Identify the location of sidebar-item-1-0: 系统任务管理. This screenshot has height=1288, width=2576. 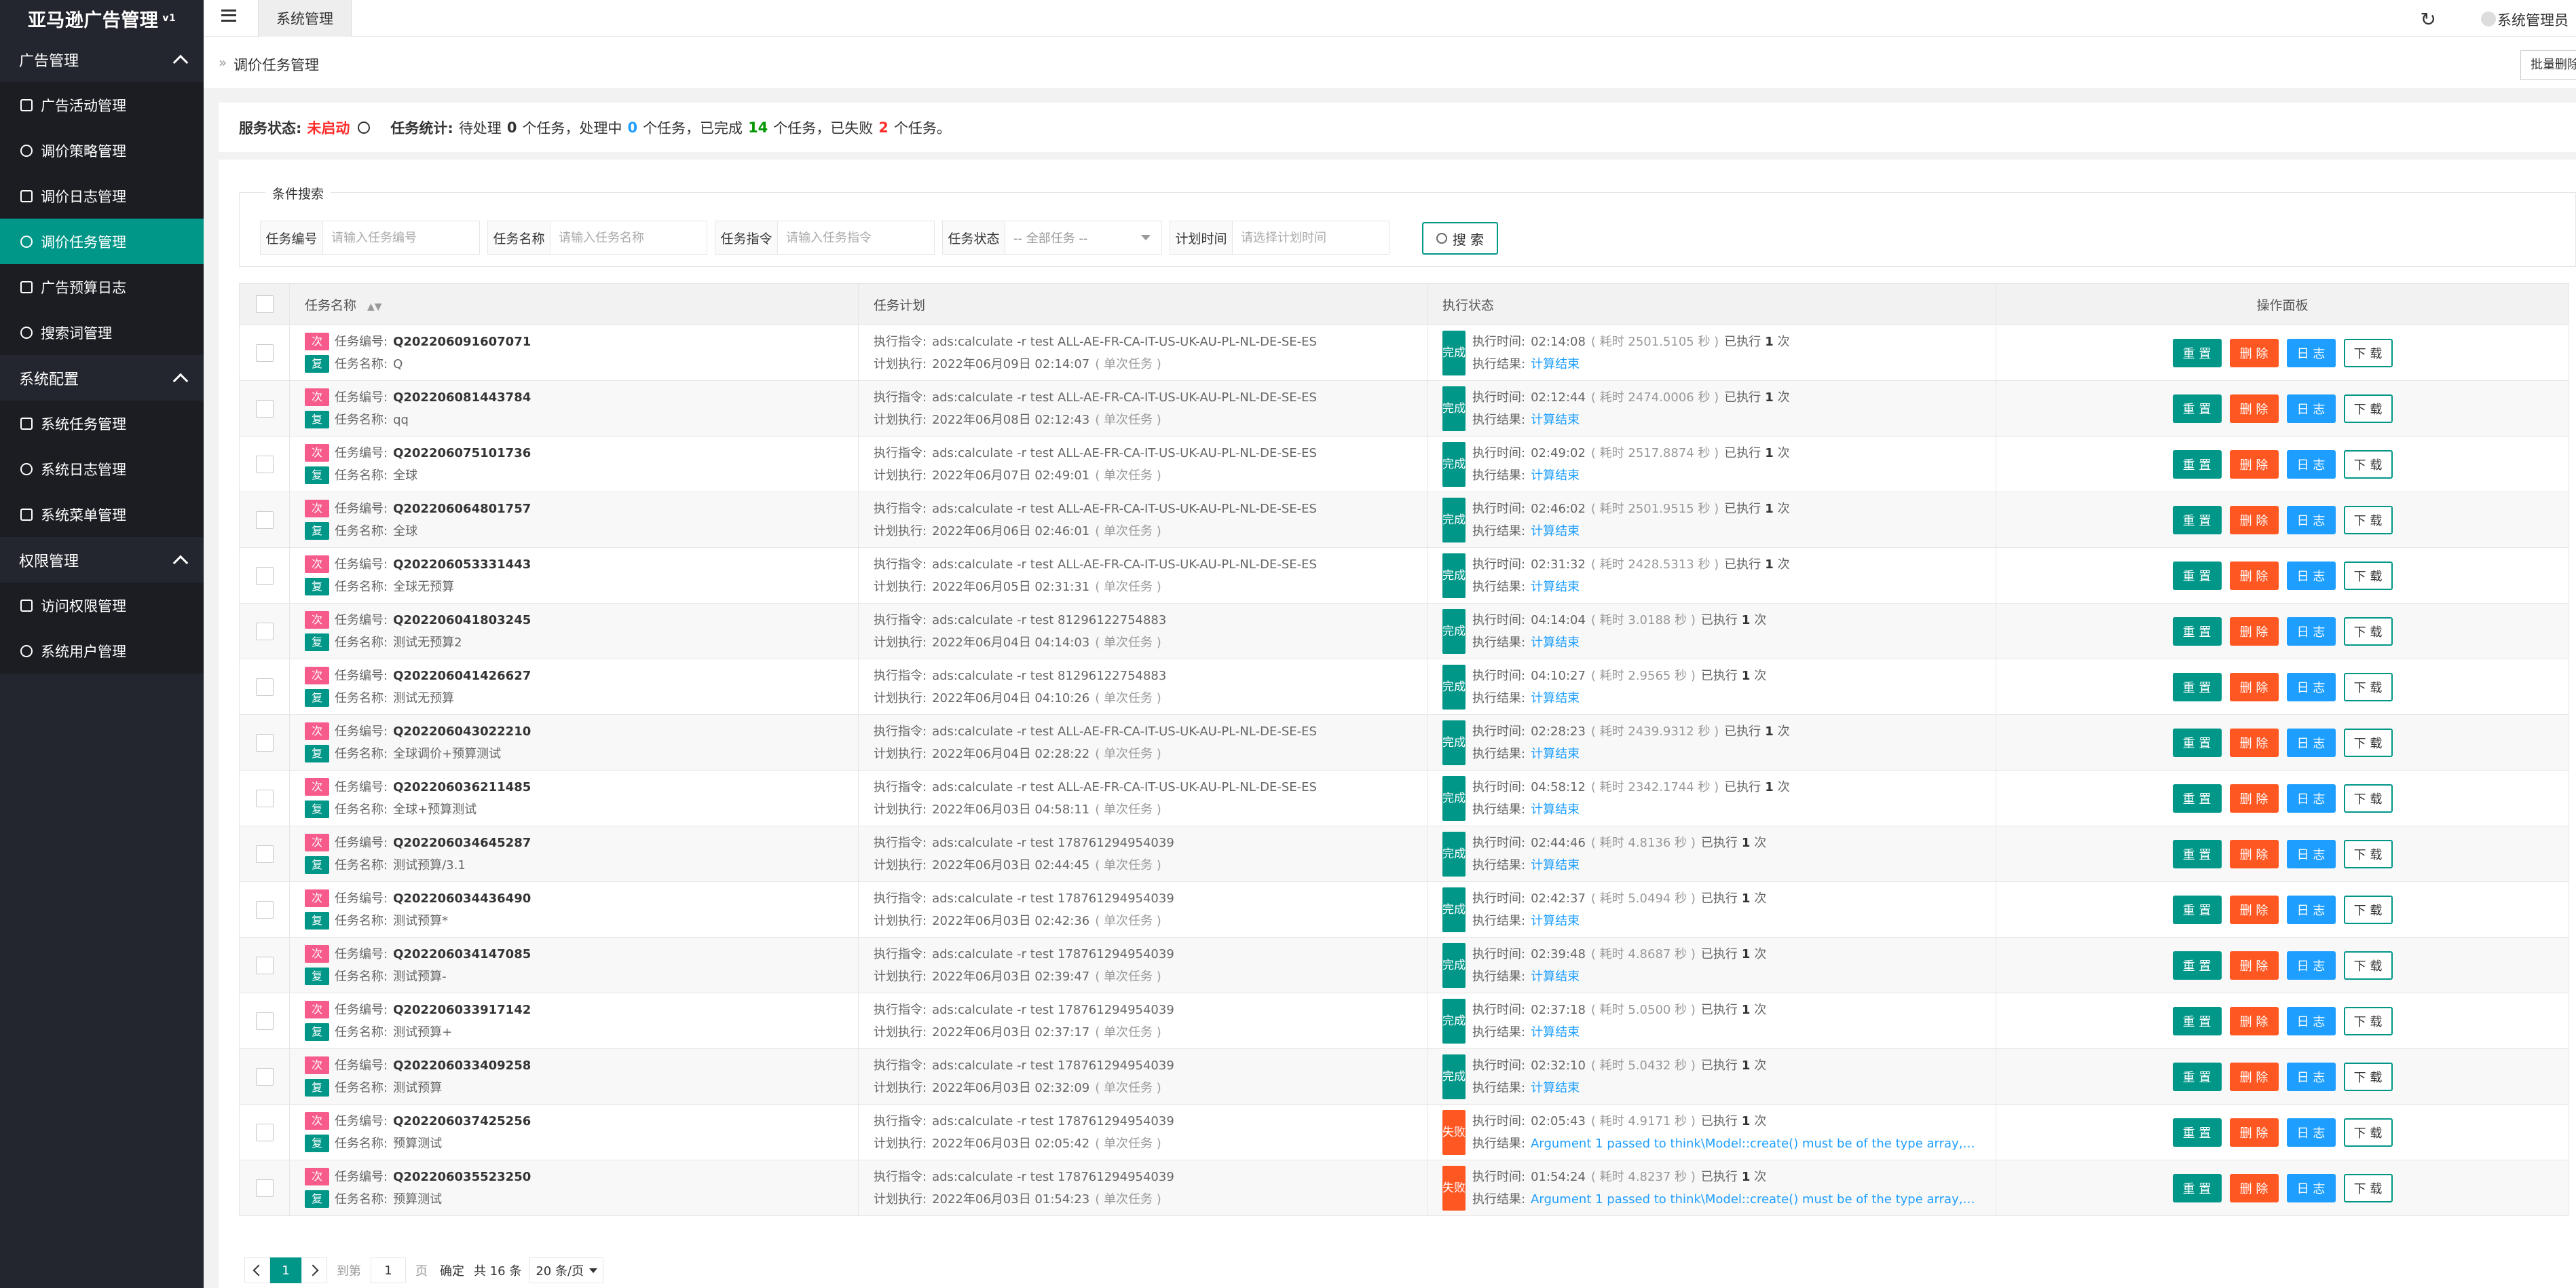
(102, 424).